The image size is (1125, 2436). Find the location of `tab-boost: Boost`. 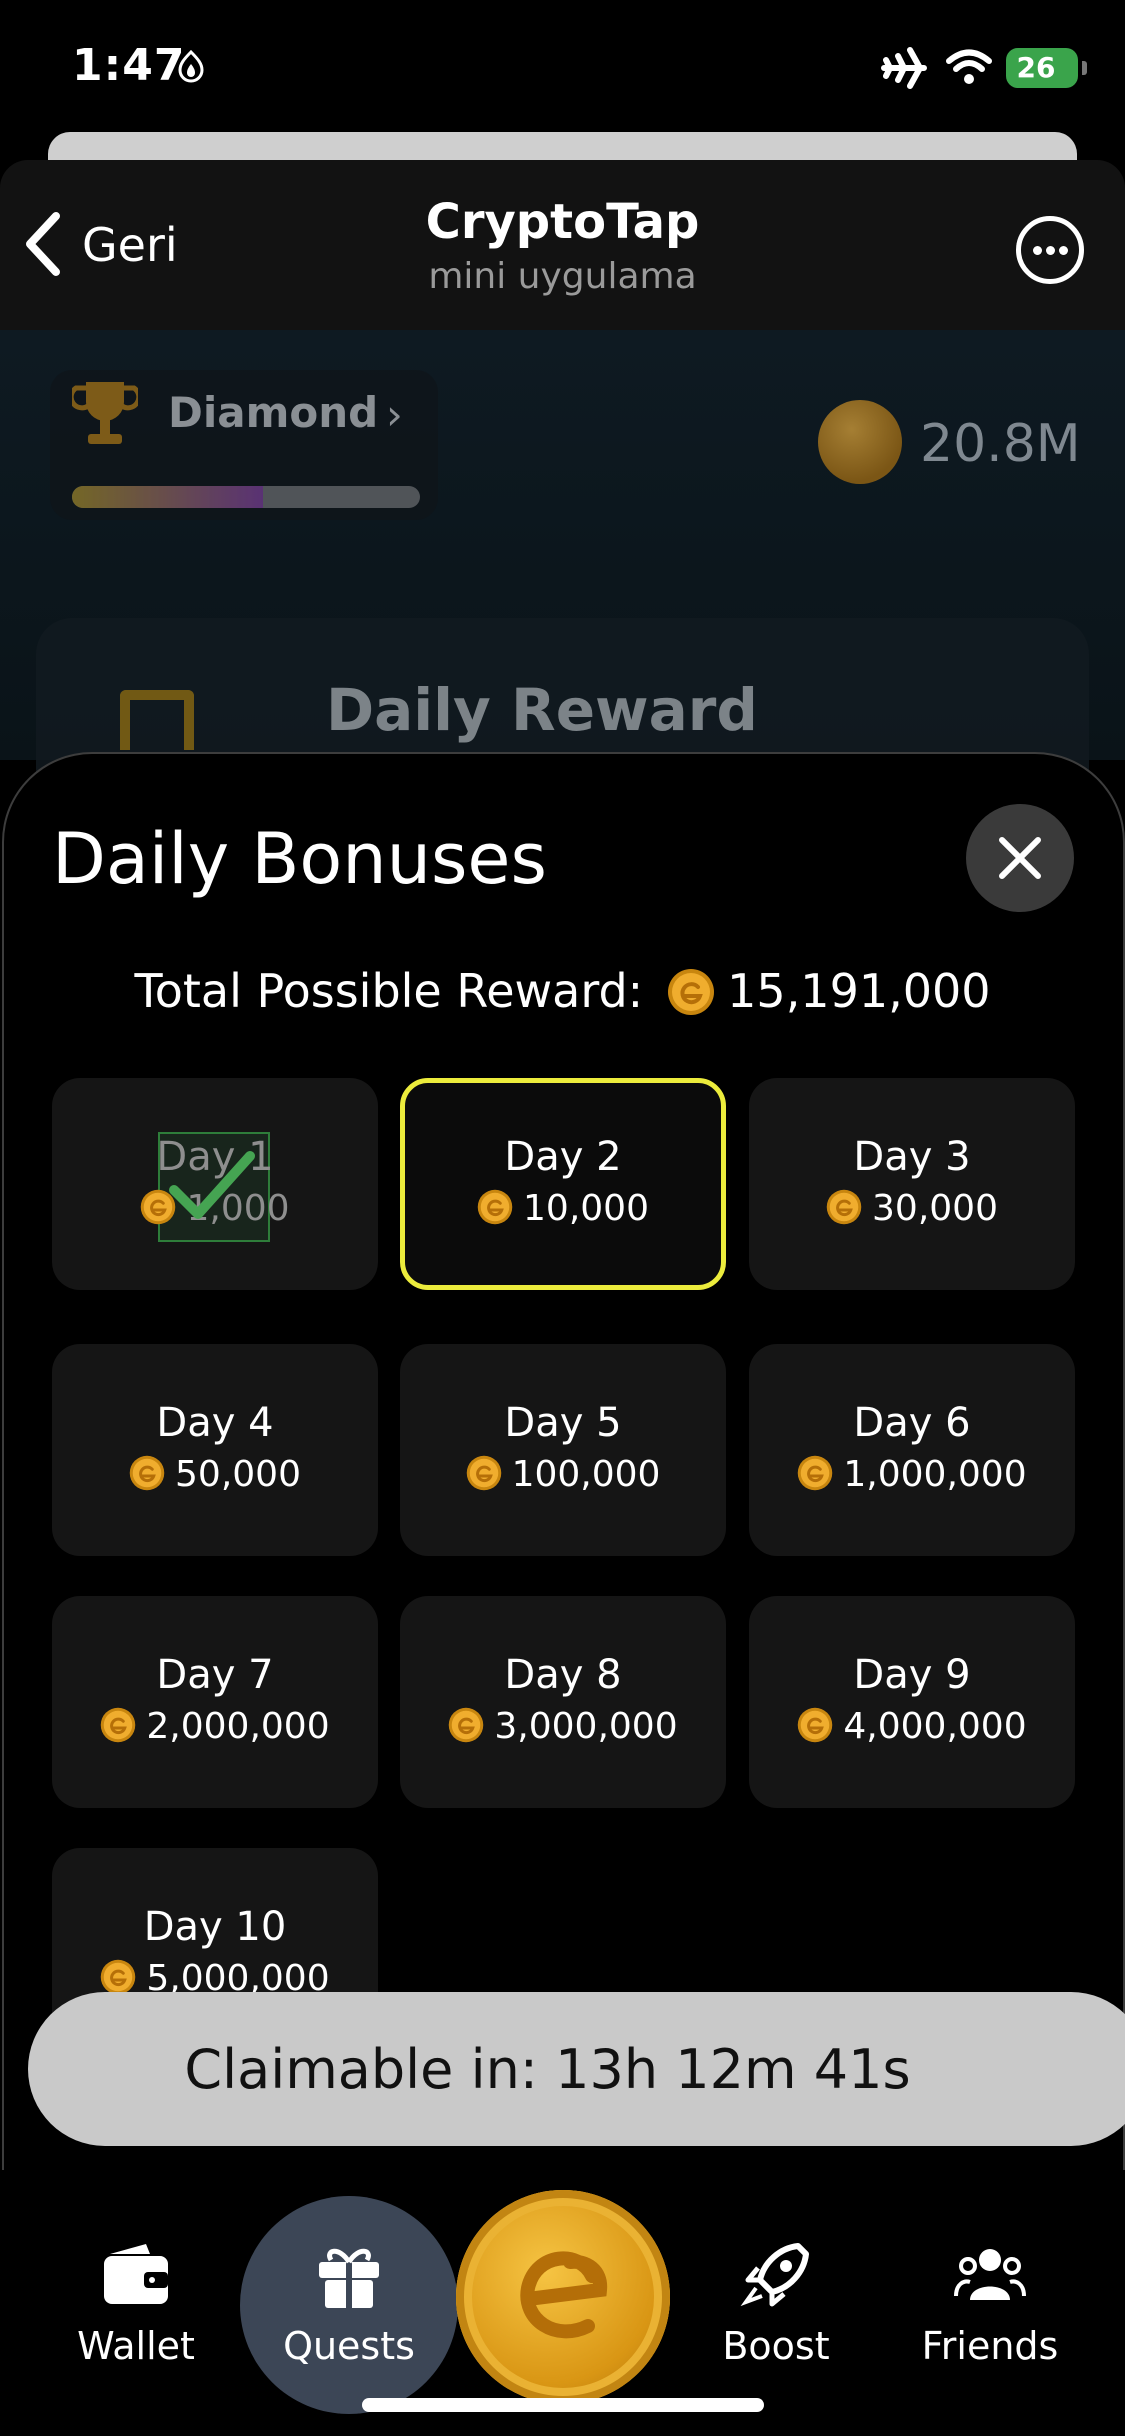

tab-boost: Boost is located at coordinates (776, 2305).